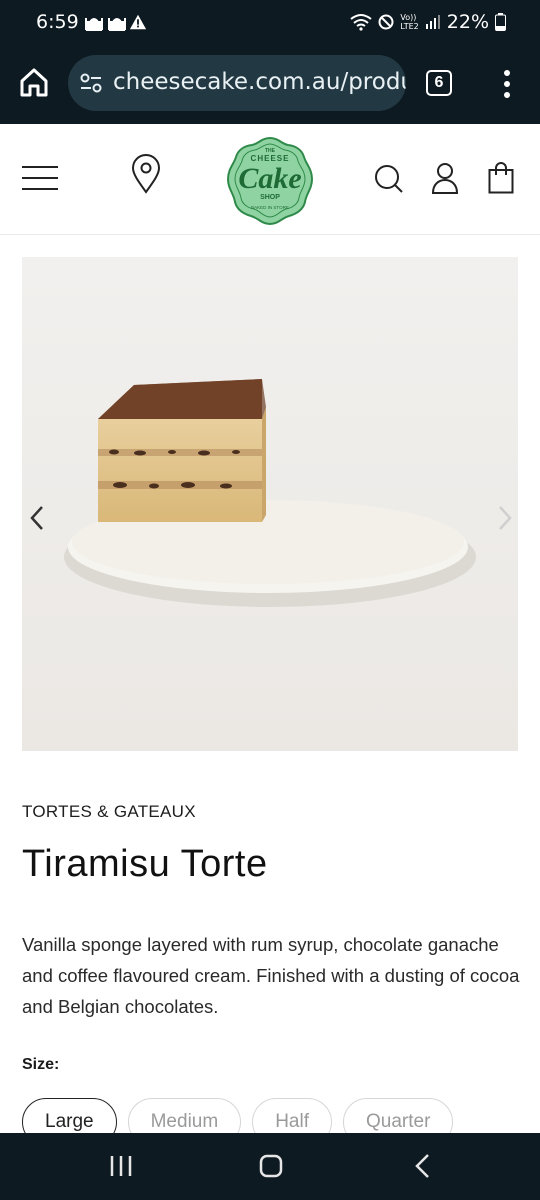 Image resolution: width=540 pixels, height=1200 pixels. I want to click on volte-label: Vo)), so click(408, 17).